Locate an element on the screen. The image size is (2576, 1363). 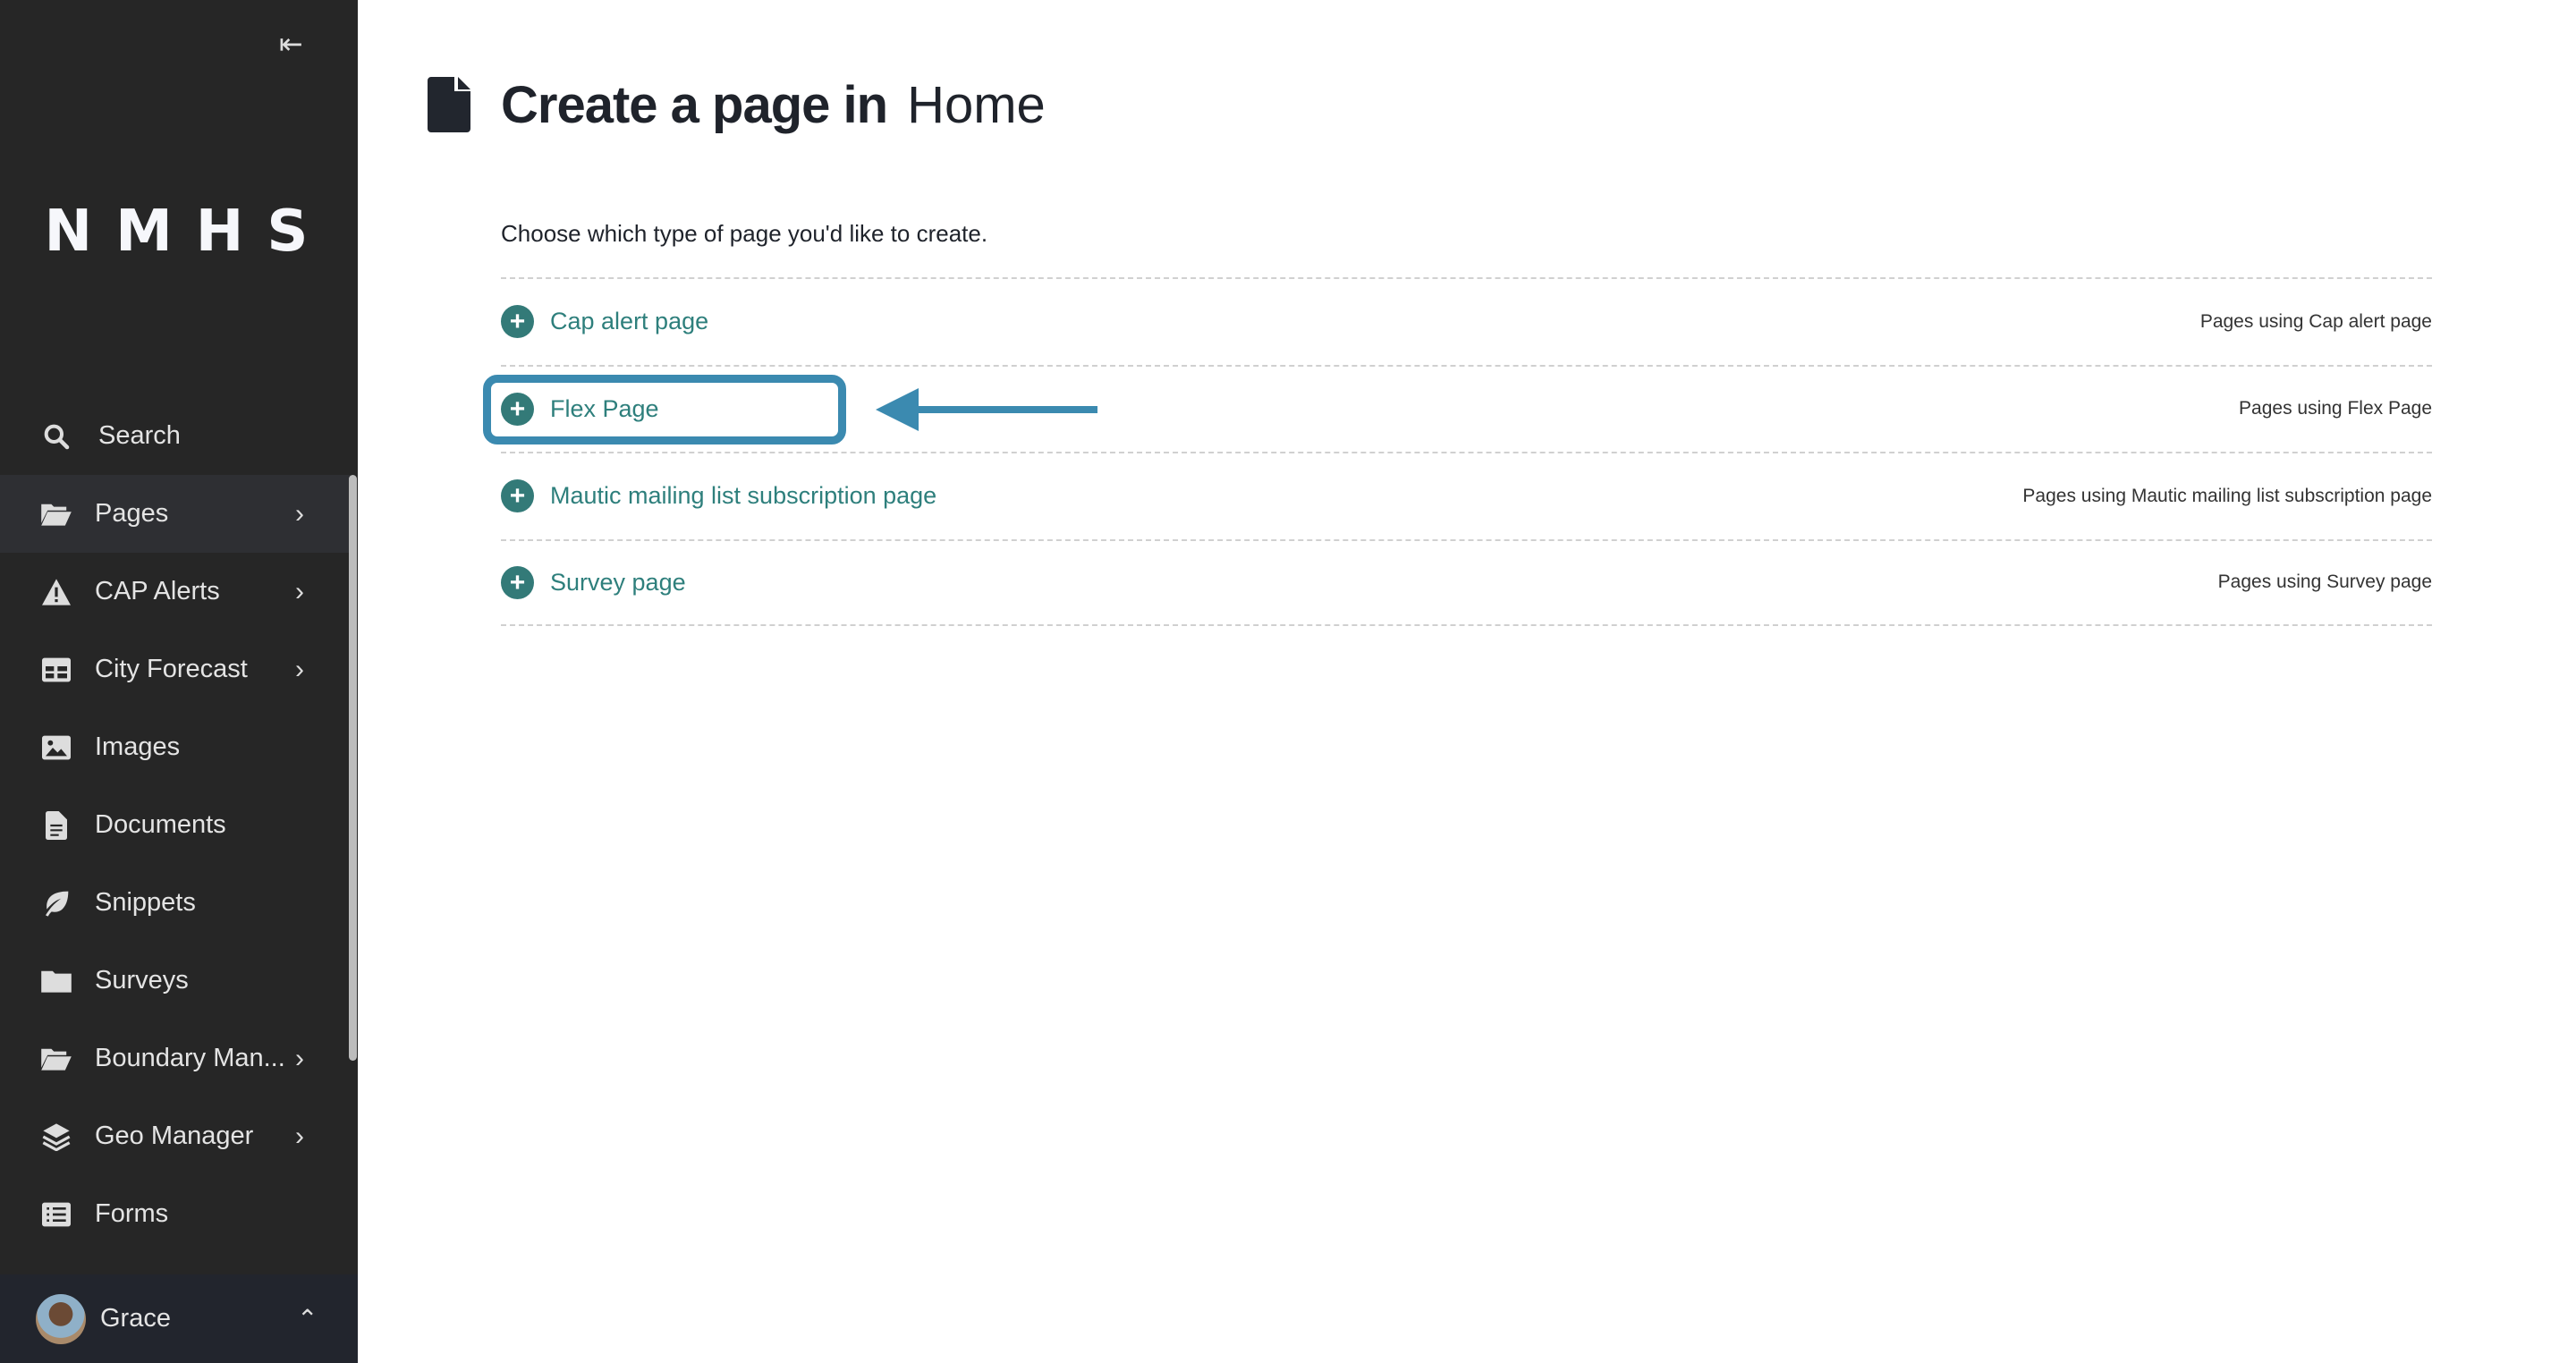
sidebar-item-boundary-man: Boundary Man... › is located at coordinates (175, 1059).